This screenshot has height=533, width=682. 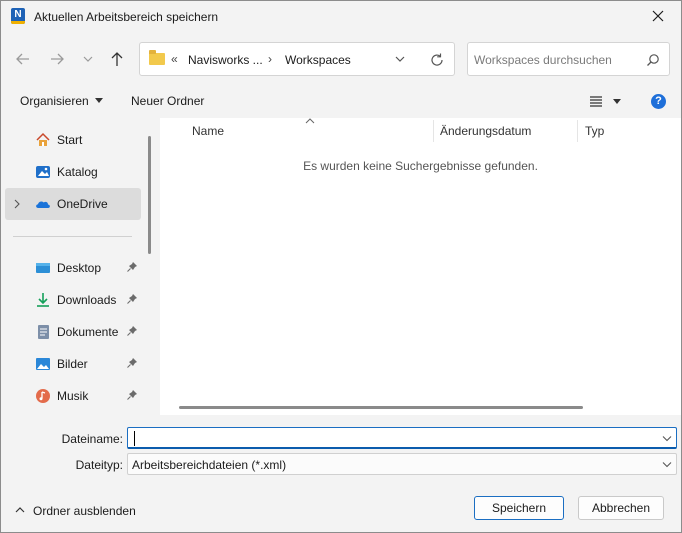 I want to click on arrow-up-icon, so click(x=117, y=59).